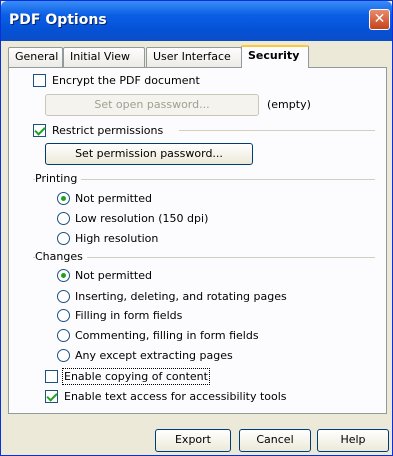 The width and height of the screenshot is (393, 456). What do you see at coordinates (167, 335) in the screenshot?
I see `changes-commenting-label: Commenting, filling in form fields` at bounding box center [167, 335].